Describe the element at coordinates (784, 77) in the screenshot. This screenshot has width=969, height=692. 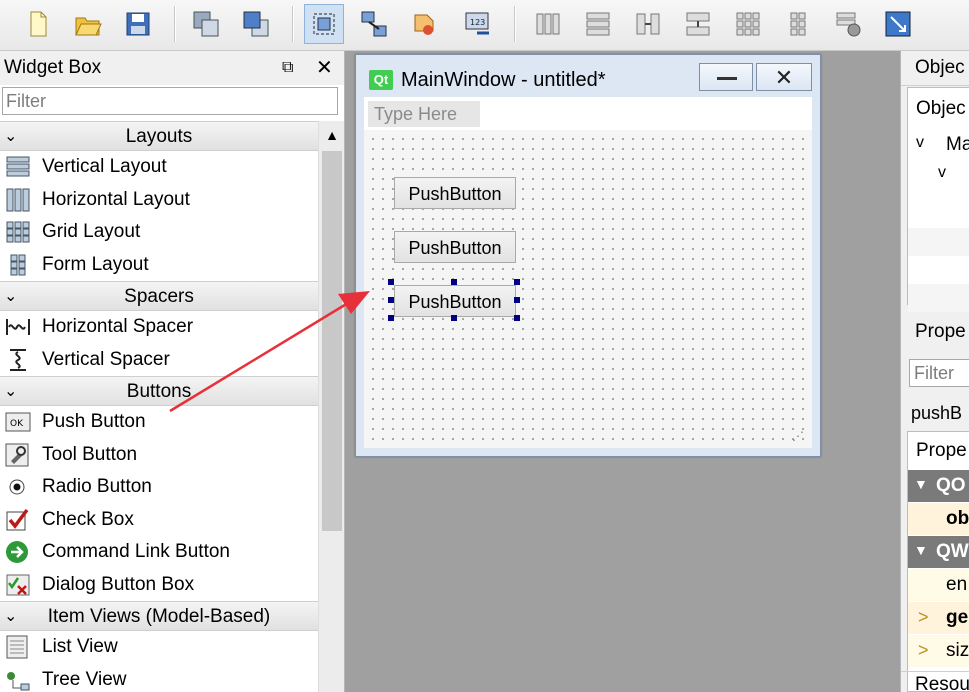
I see `form-close-button: ✕` at that location.